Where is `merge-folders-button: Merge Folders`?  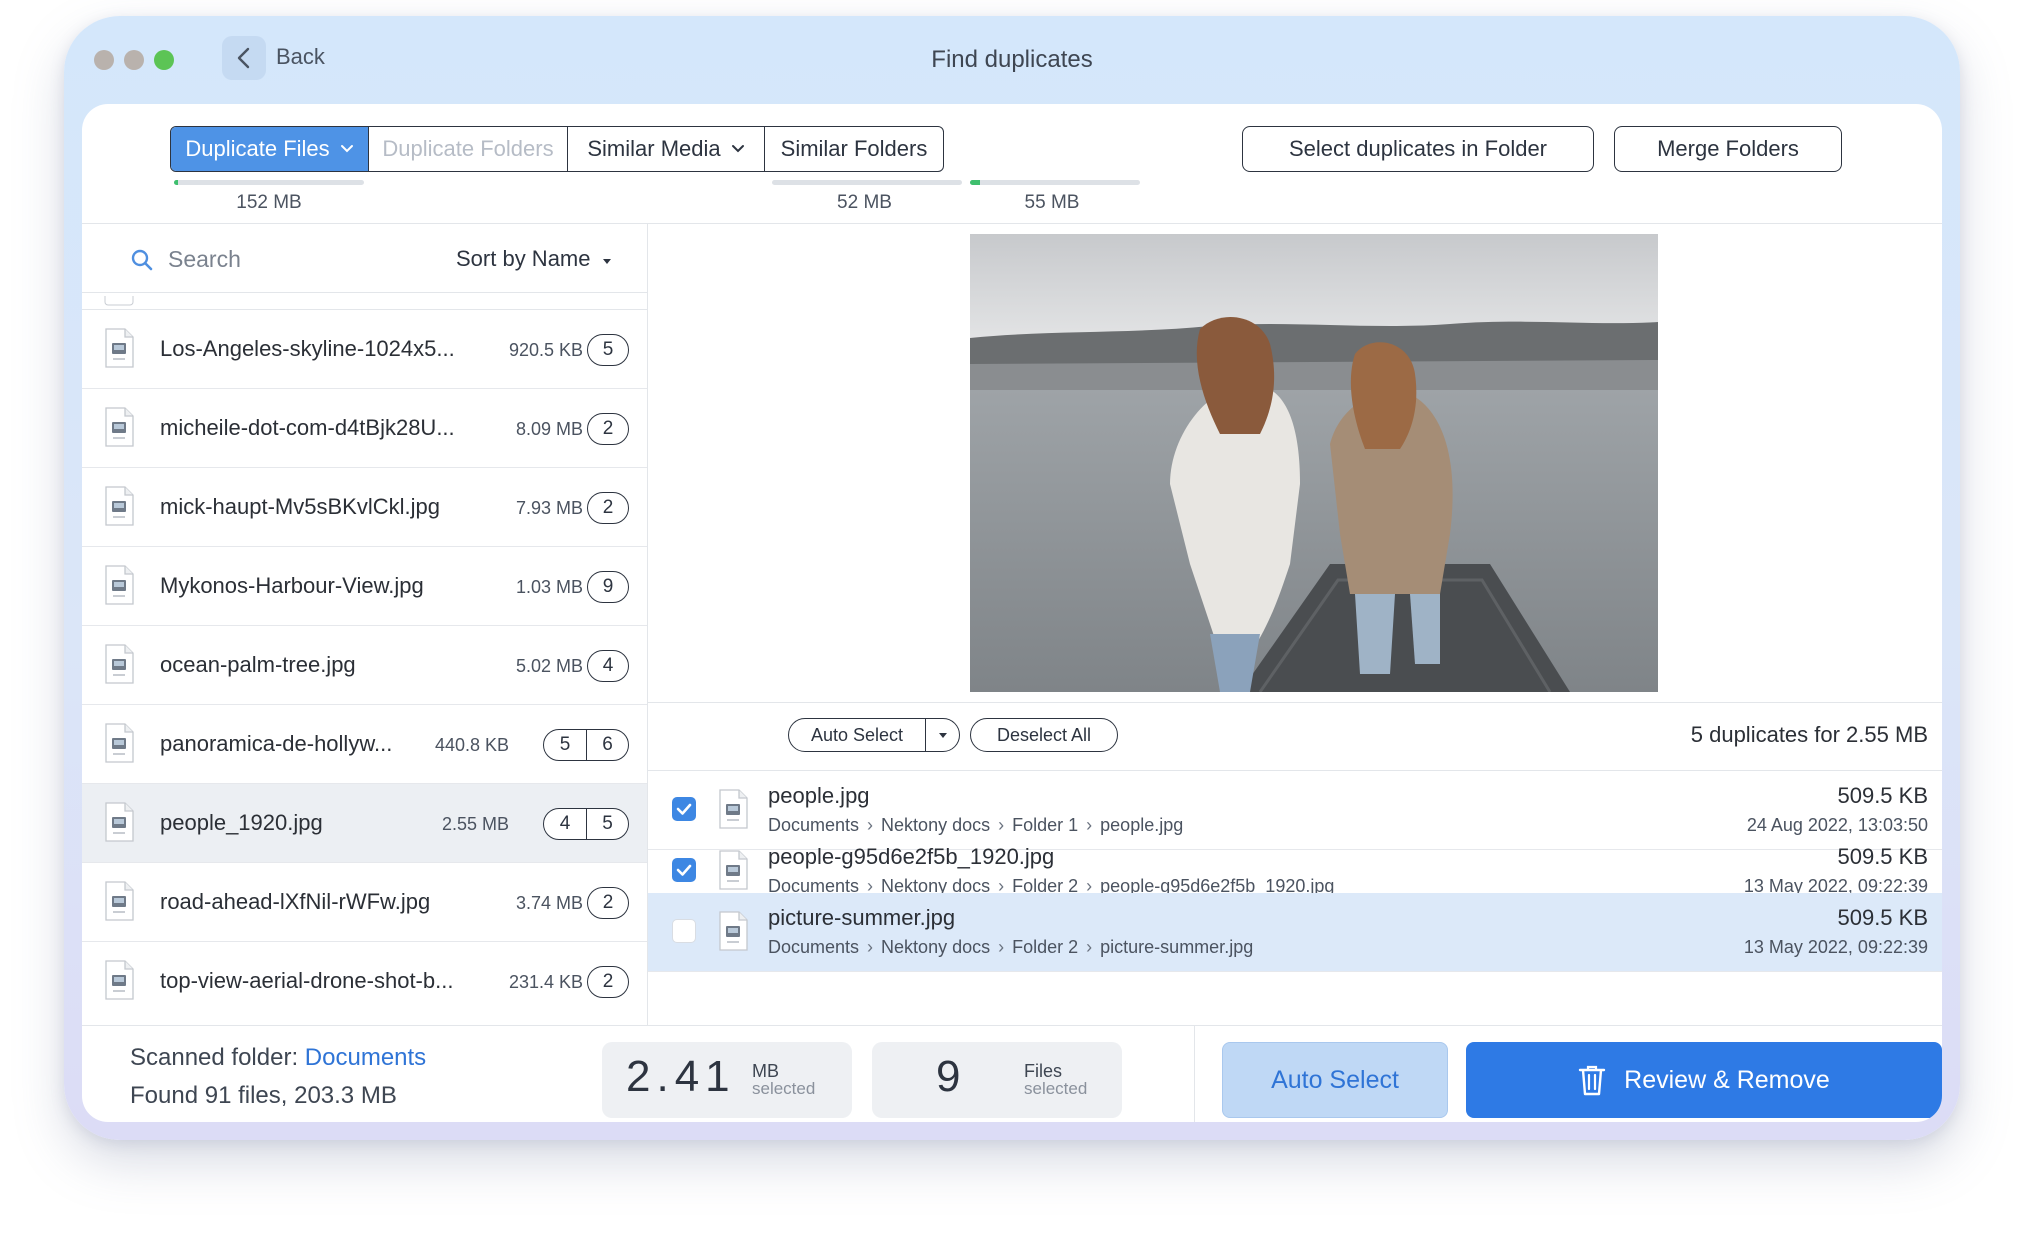
merge-folders-button: Merge Folders is located at coordinates (1728, 149).